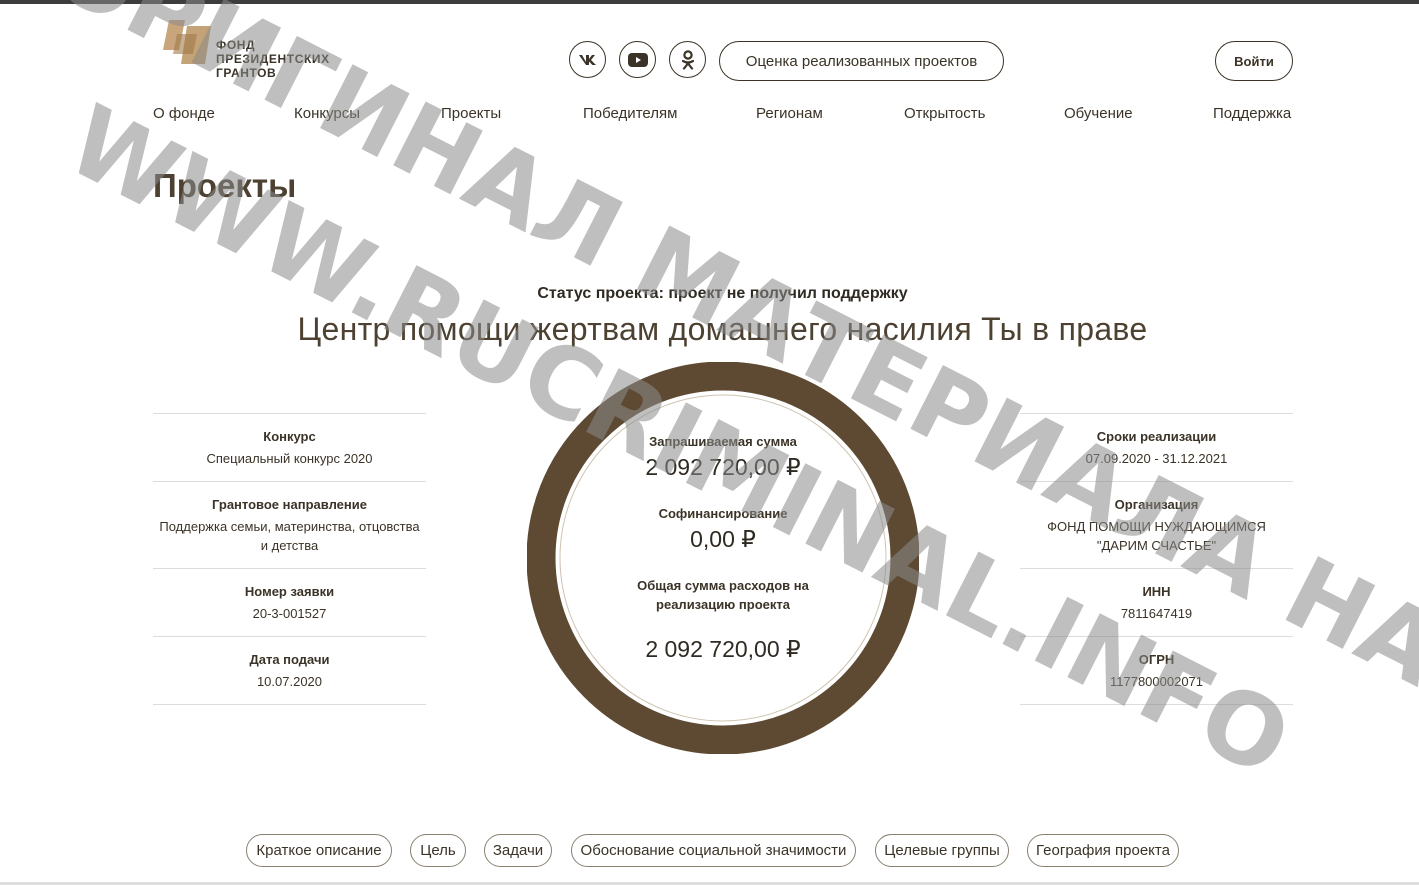 The image size is (1419, 885). I want to click on evaluate-projects-button: Оценка реализованных проектов, so click(861, 61).